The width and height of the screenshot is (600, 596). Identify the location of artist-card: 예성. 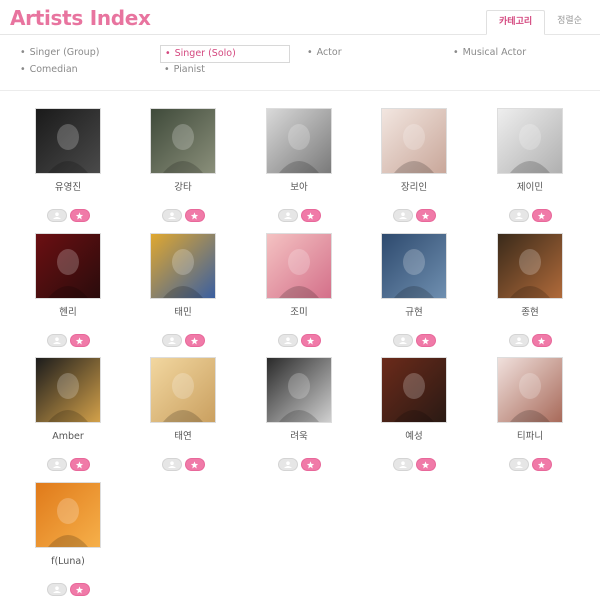
(414, 414).